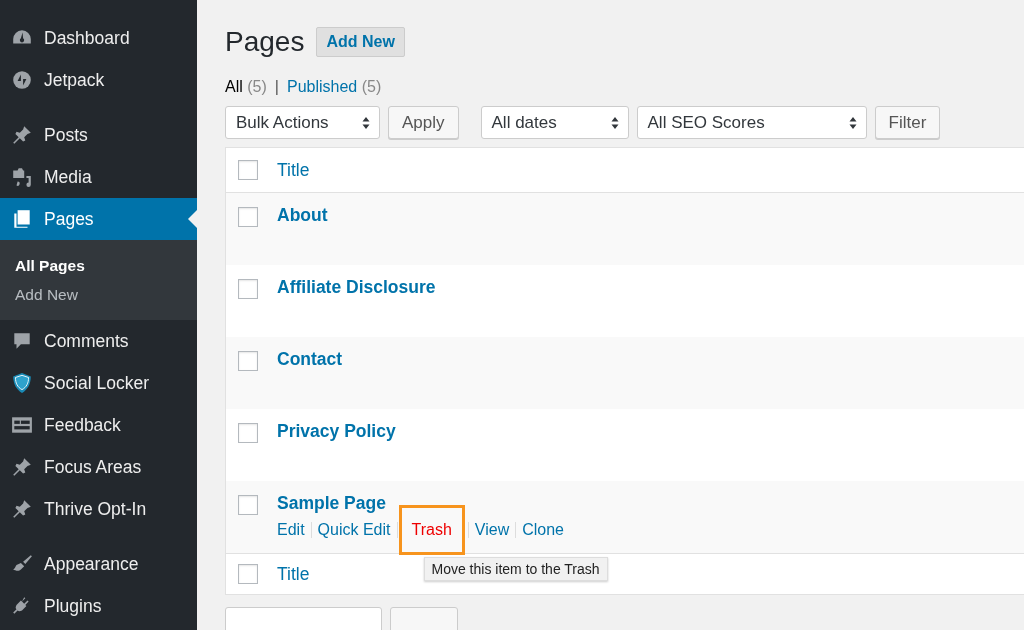 The height and width of the screenshot is (630, 1024). What do you see at coordinates (98, 606) in the screenshot?
I see `sidebar-item: Plugins` at bounding box center [98, 606].